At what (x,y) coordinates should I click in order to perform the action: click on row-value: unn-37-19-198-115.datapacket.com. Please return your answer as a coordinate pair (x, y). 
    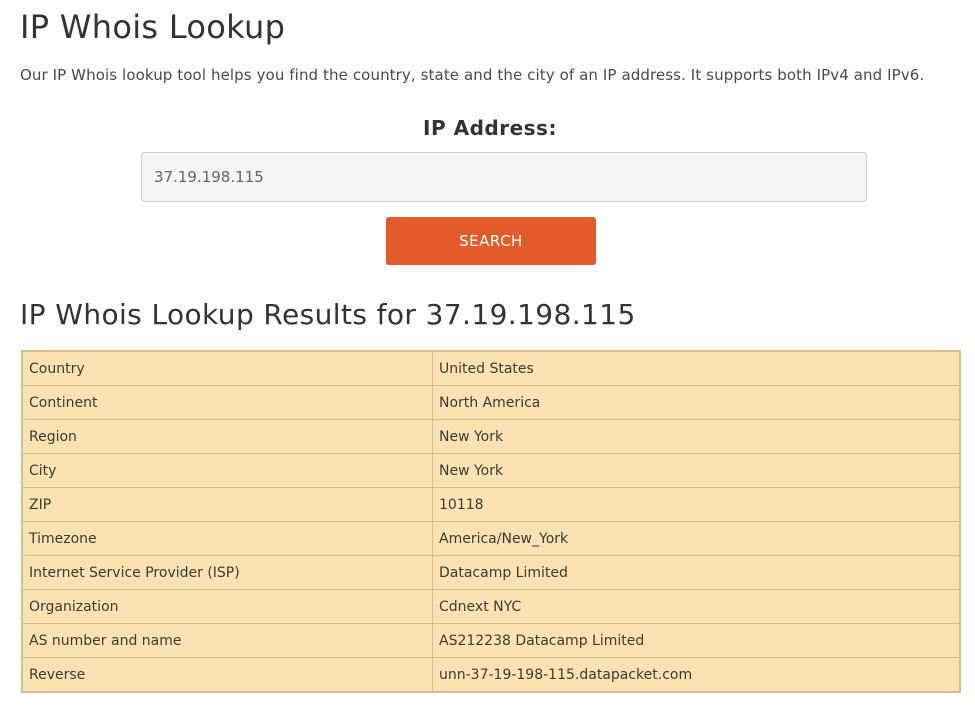
    Looking at the image, I should click on (696, 675).